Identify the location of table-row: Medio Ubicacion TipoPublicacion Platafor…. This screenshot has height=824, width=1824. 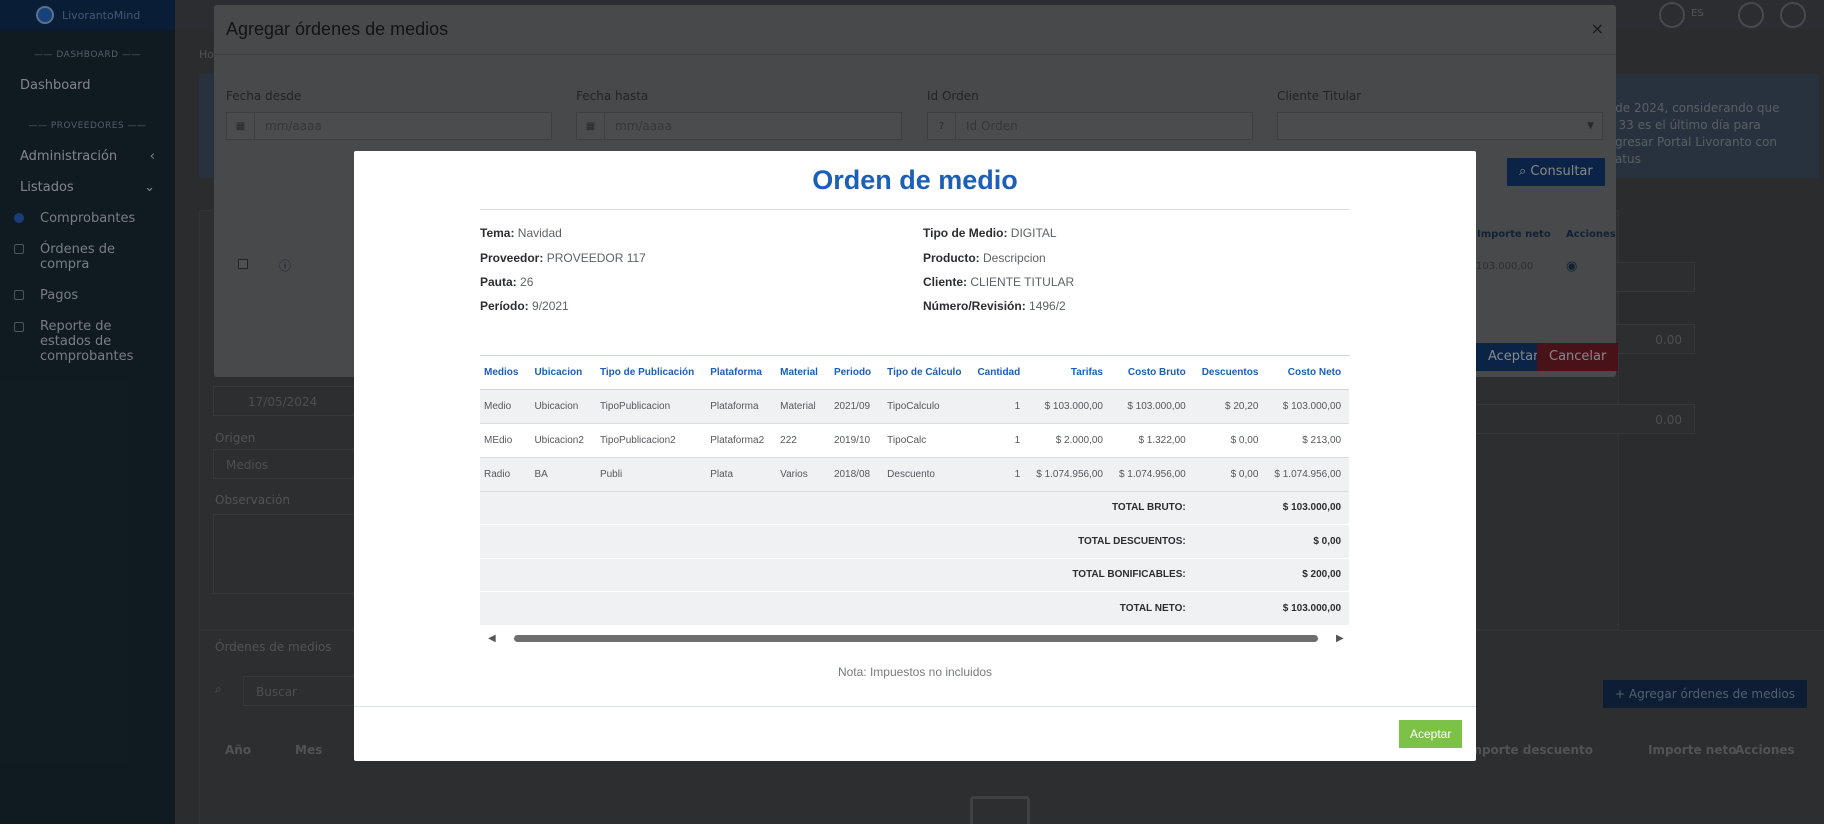
(915, 406).